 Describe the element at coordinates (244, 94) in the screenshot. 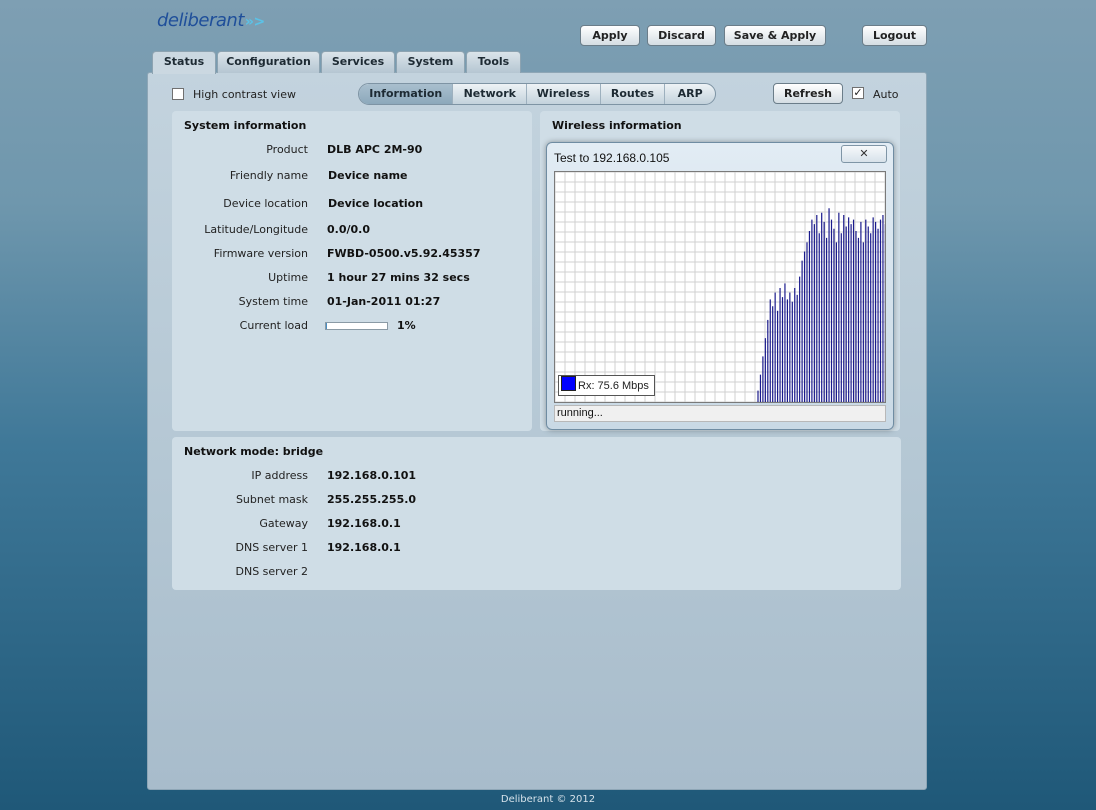

I see `high-contrast-label: High contrast view` at that location.